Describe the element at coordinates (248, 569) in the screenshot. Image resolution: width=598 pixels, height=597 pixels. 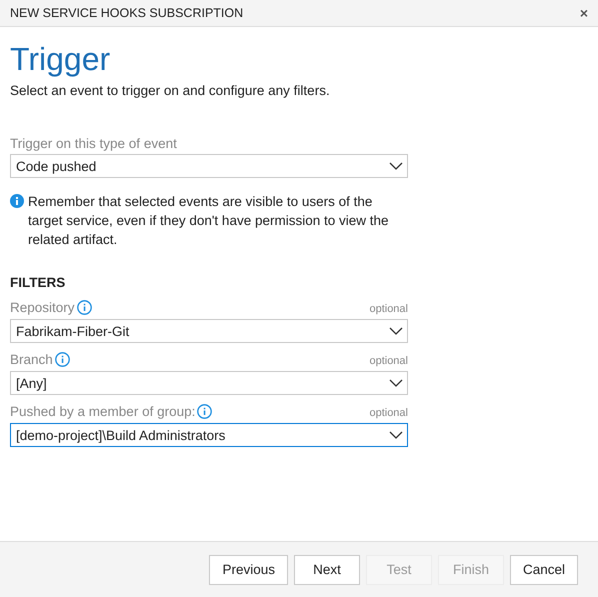
I see `dialog-button: Previous` at that location.